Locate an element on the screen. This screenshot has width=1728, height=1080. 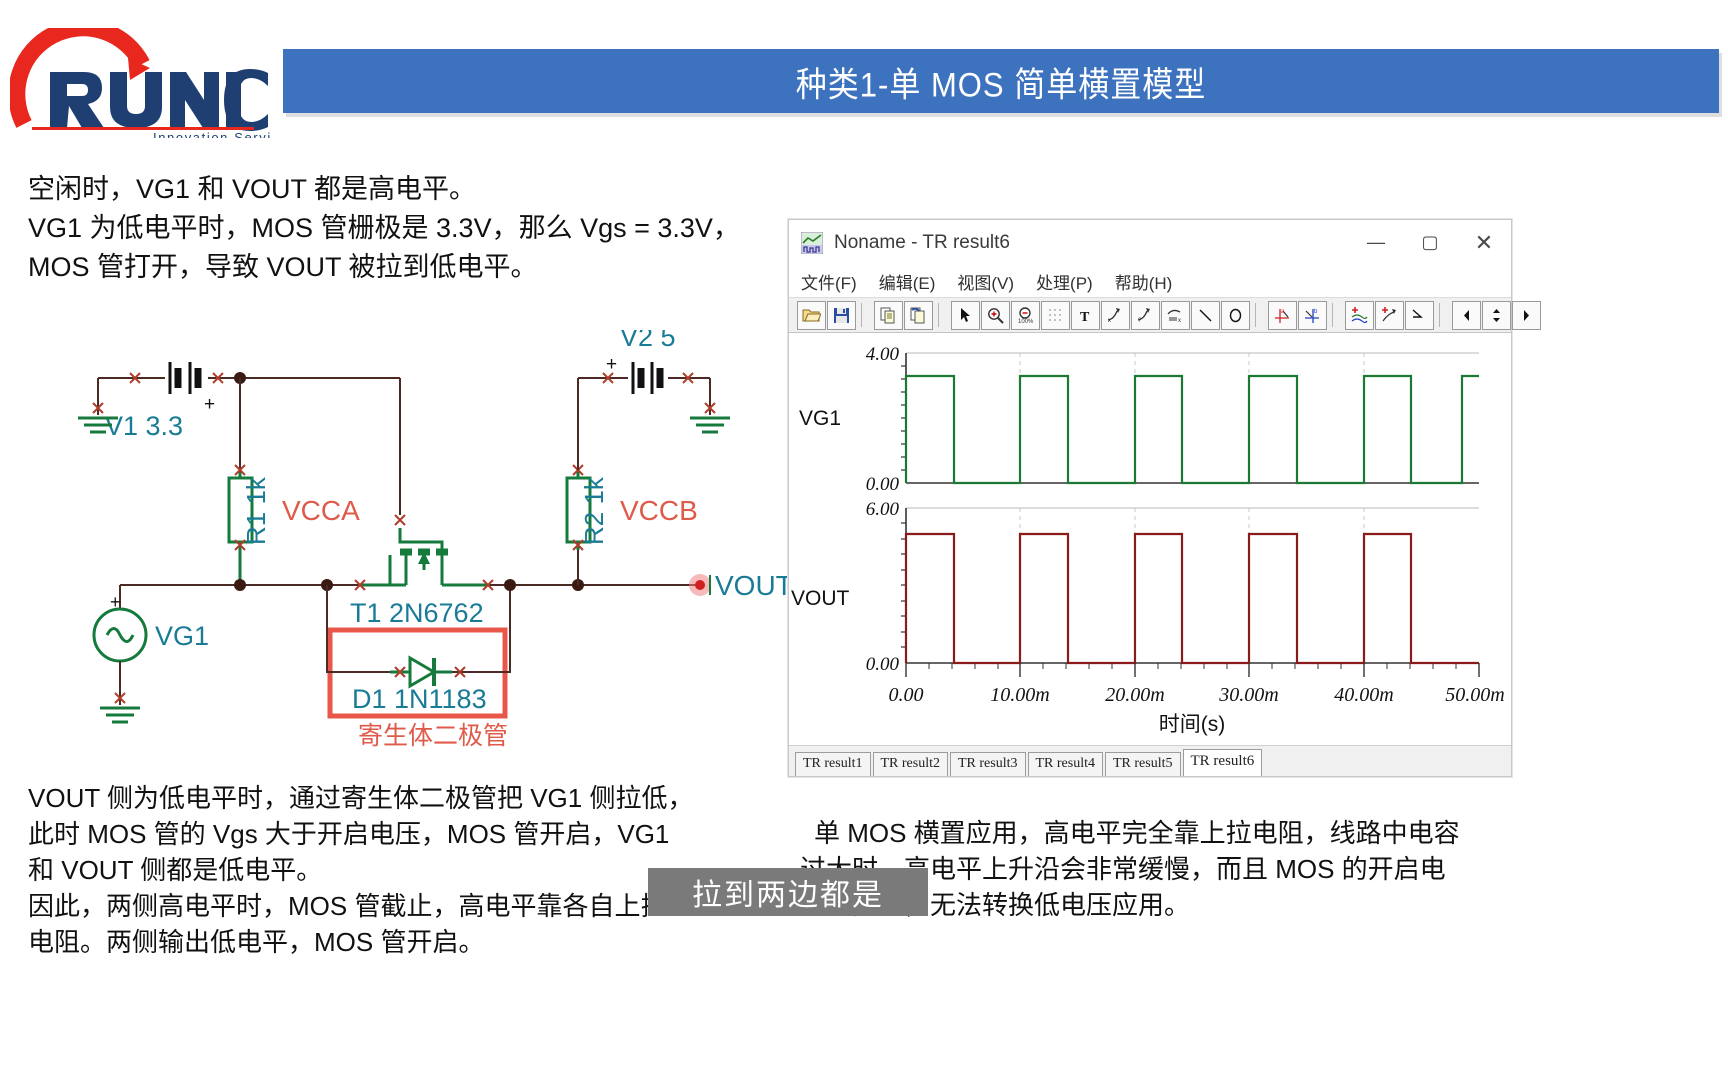
ellipse-icon is located at coordinates (1235, 315).